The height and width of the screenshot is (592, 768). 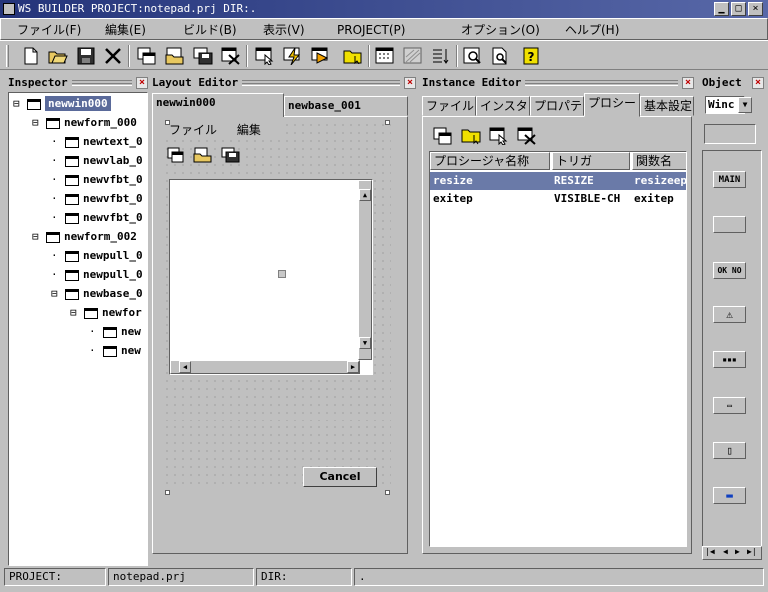 I want to click on app-icon, so click(x=9, y=9).